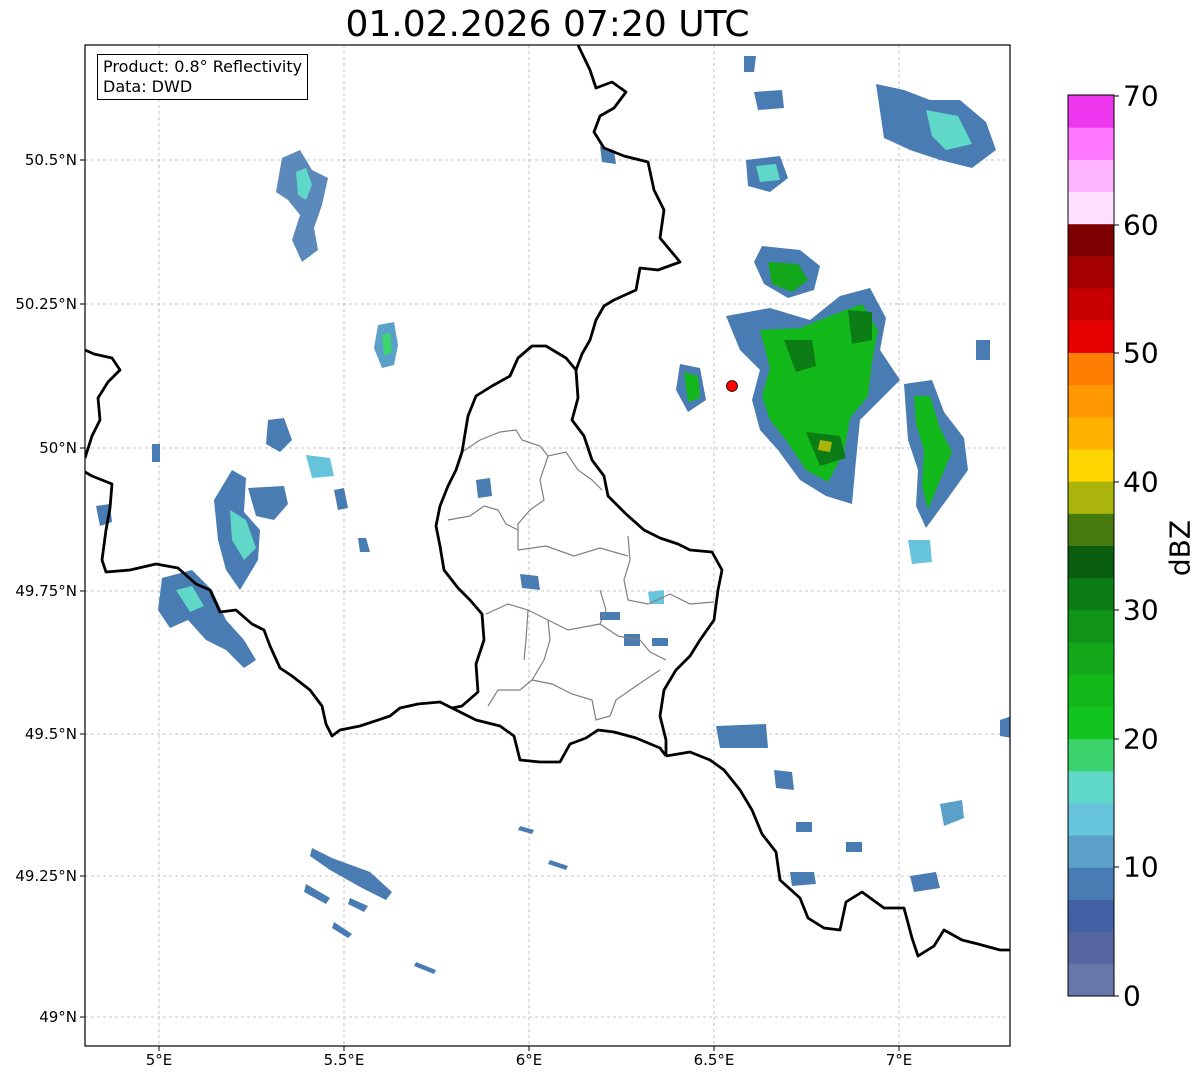 The width and height of the screenshot is (1202, 1081). I want to click on lat-tick-label: 49°N, so click(58, 1017).